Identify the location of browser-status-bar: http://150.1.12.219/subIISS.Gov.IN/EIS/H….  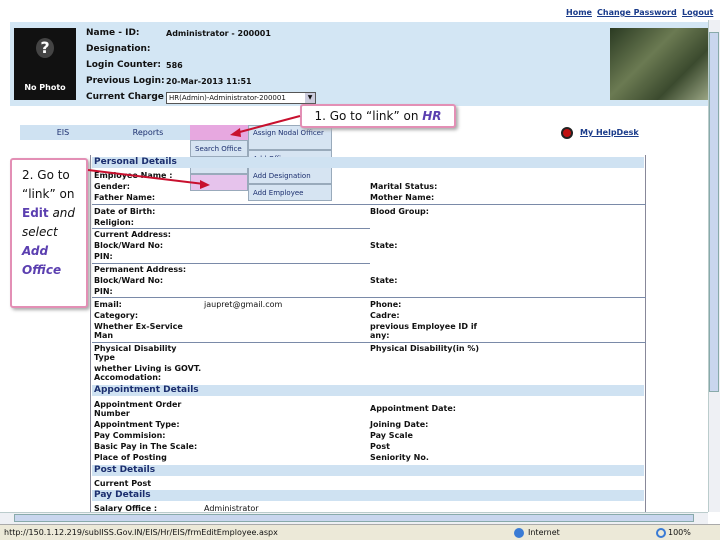
(360, 532).